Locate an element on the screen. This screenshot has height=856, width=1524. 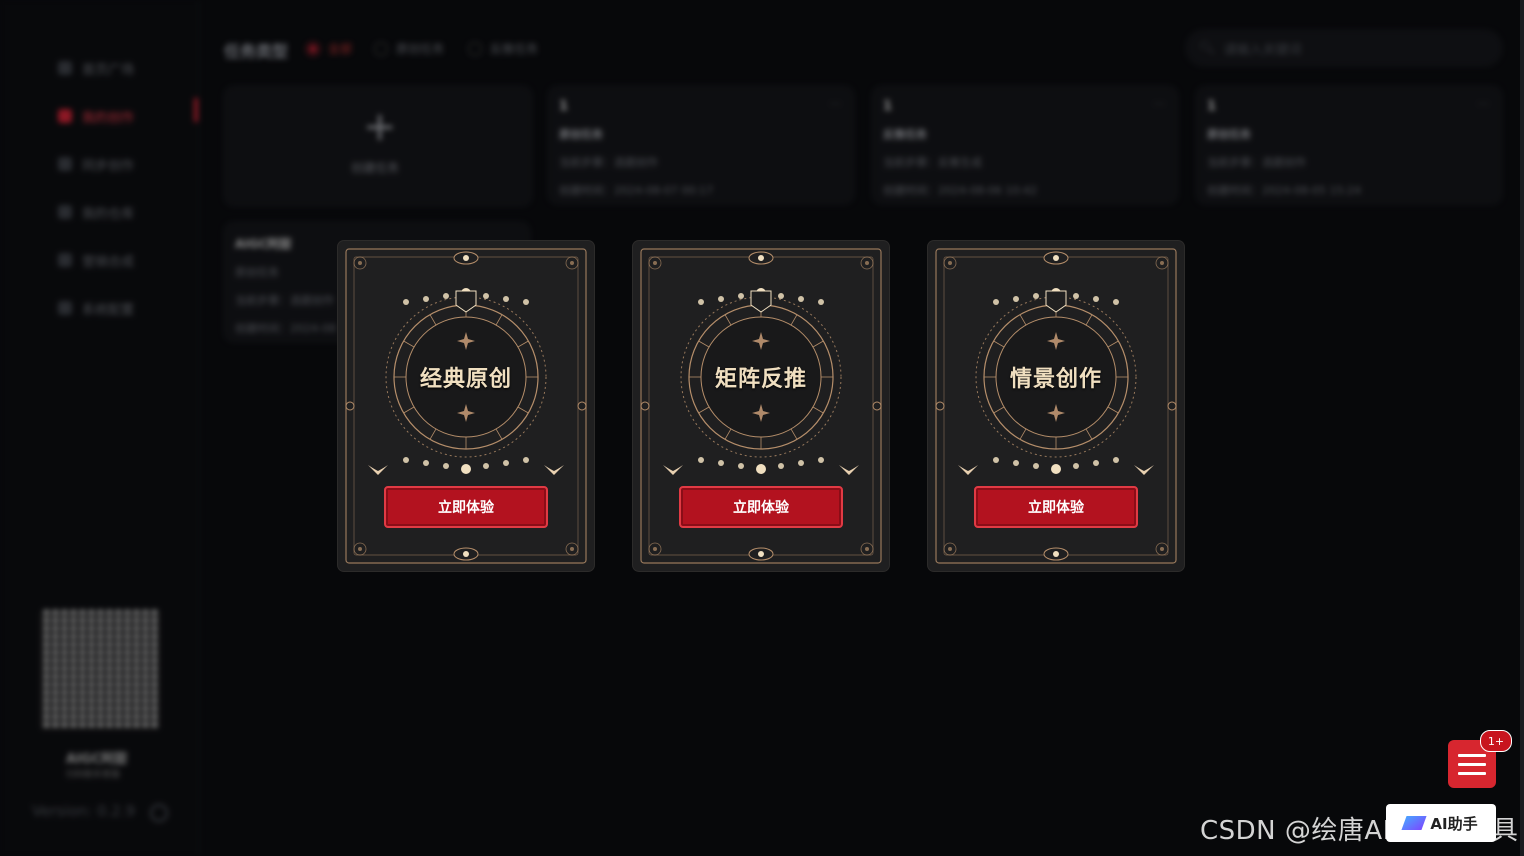
mode-card-classic: 经典原创 立即体验 is located at coordinates (466, 406).